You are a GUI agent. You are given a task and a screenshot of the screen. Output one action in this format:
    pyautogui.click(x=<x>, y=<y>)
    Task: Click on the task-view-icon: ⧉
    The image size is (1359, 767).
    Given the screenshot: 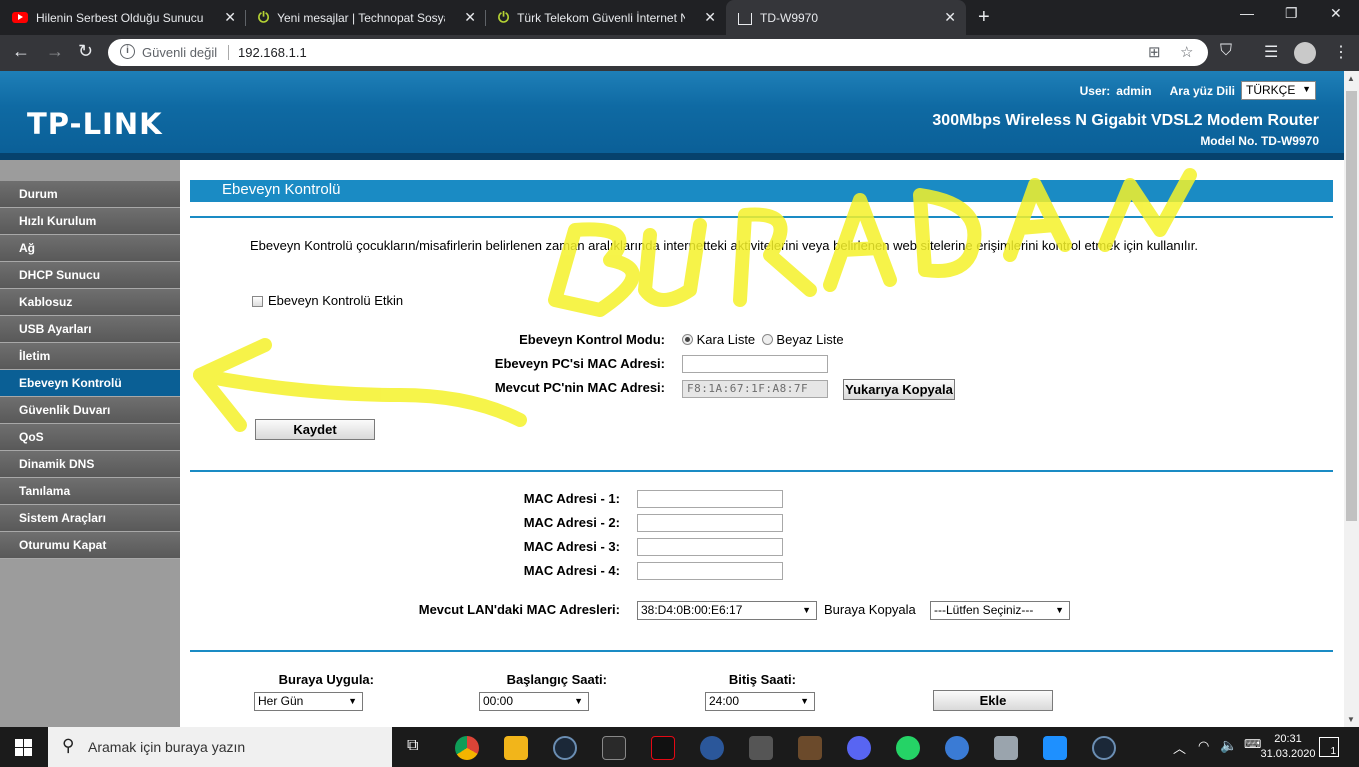 What is the action you would take?
    pyautogui.click(x=412, y=746)
    